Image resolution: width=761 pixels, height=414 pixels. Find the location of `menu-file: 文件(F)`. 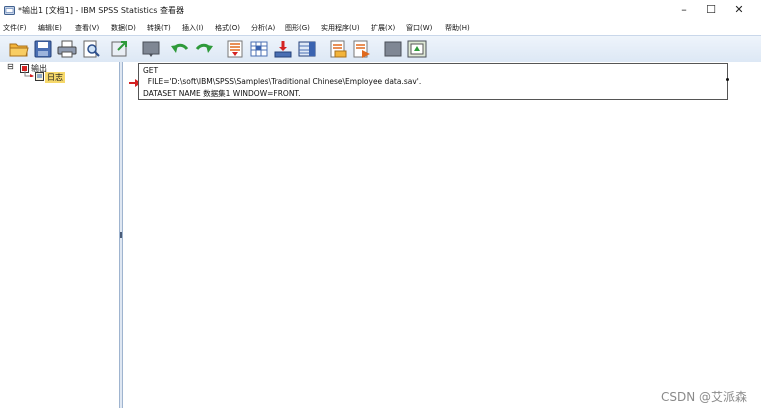

menu-file: 文件(F) is located at coordinates (15, 28).